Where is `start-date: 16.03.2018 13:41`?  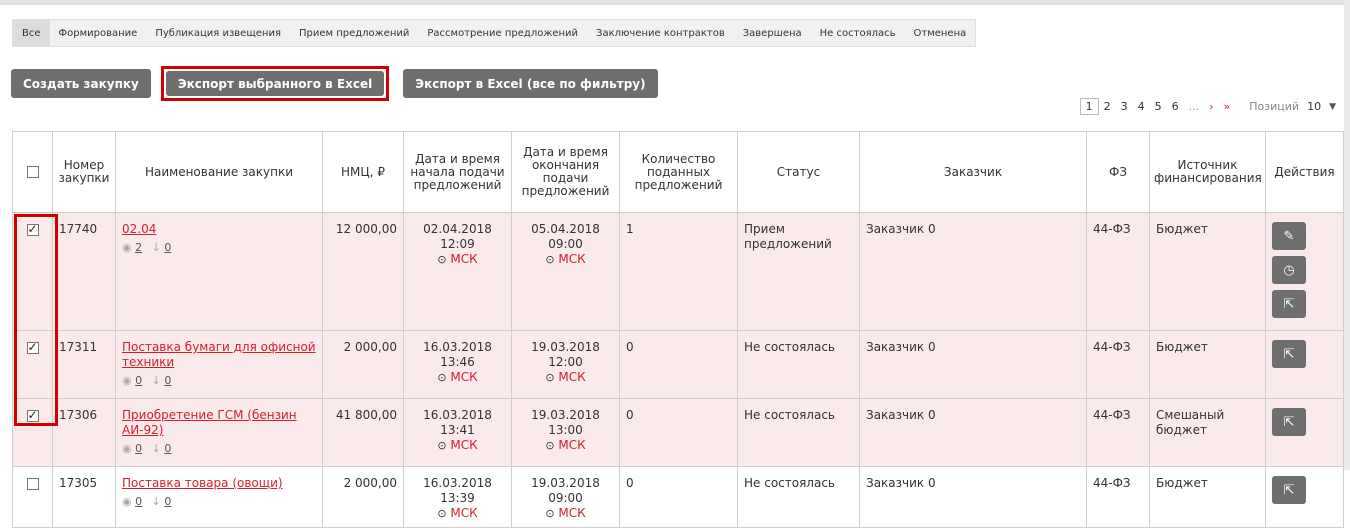
start-date: 16.03.2018 13:41 is located at coordinates (457, 422).